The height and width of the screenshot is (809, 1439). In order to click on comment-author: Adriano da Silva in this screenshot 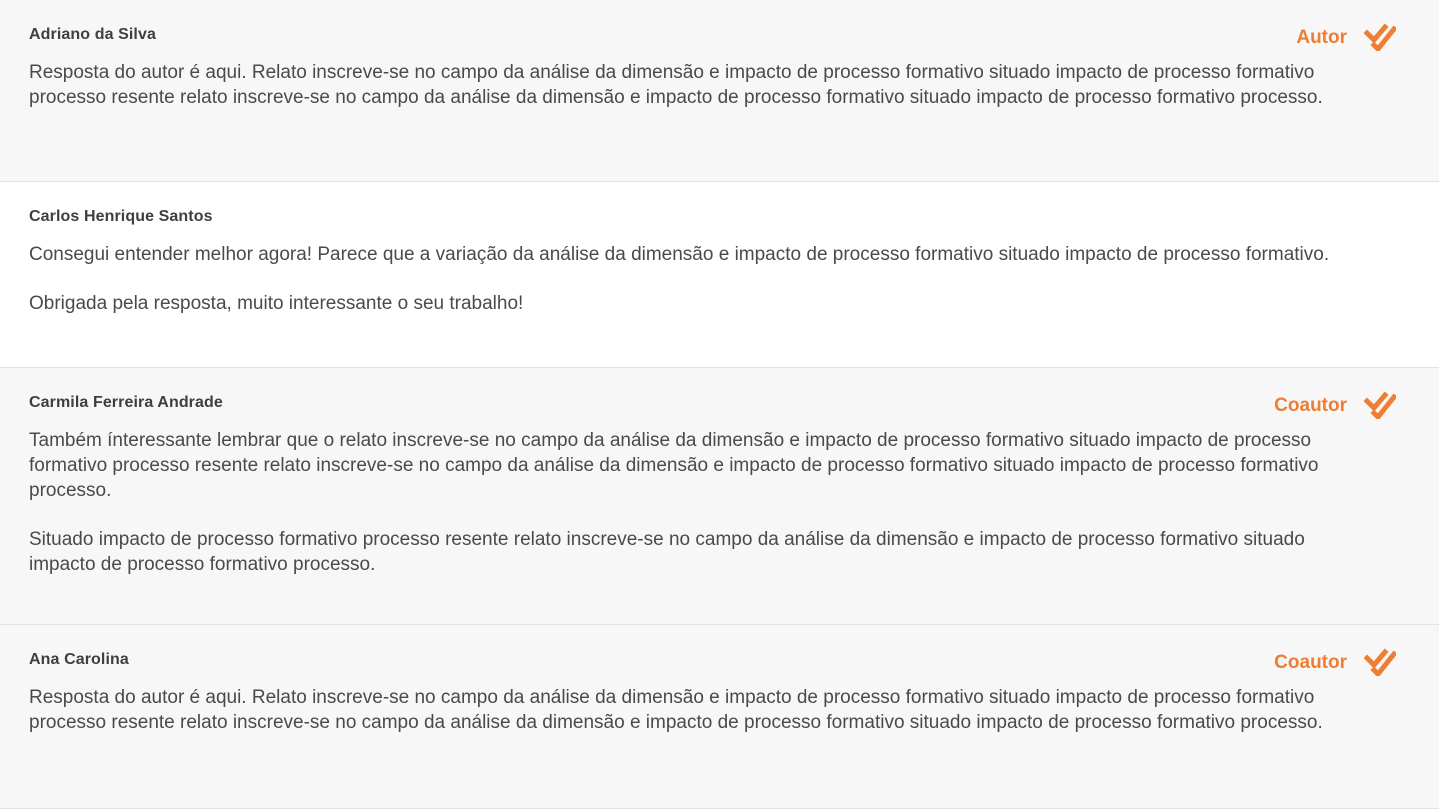, I will do `click(92, 34)`.